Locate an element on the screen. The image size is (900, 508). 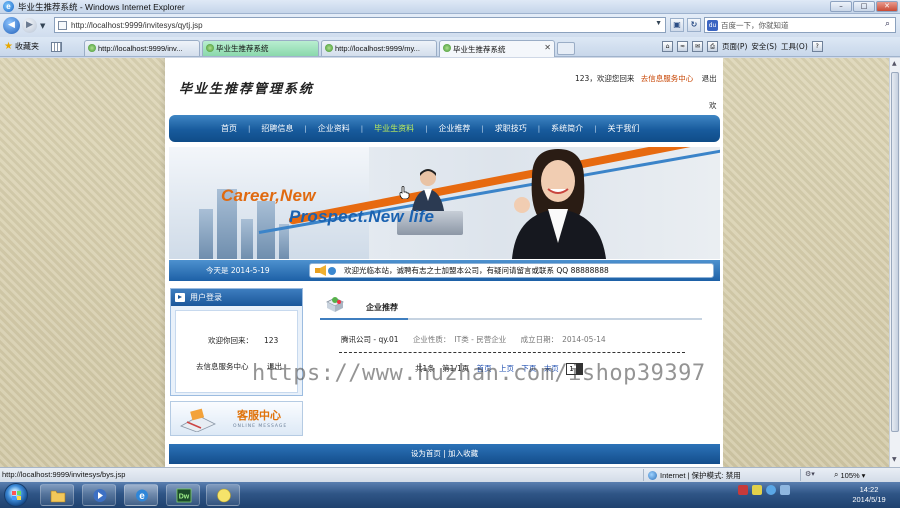
add-favorite-link: 加入收藏 is located at coordinates (463, 453).